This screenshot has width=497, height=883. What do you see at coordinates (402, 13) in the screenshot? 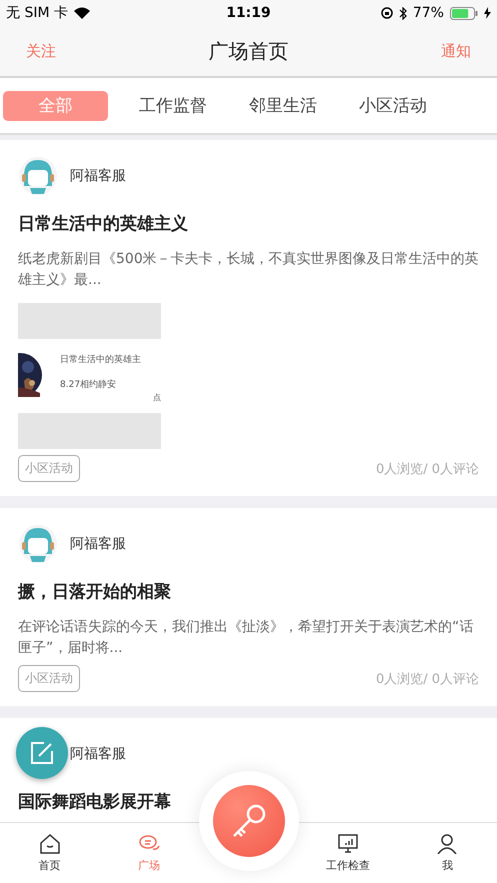
I see `bluetooth-icon` at bounding box center [402, 13].